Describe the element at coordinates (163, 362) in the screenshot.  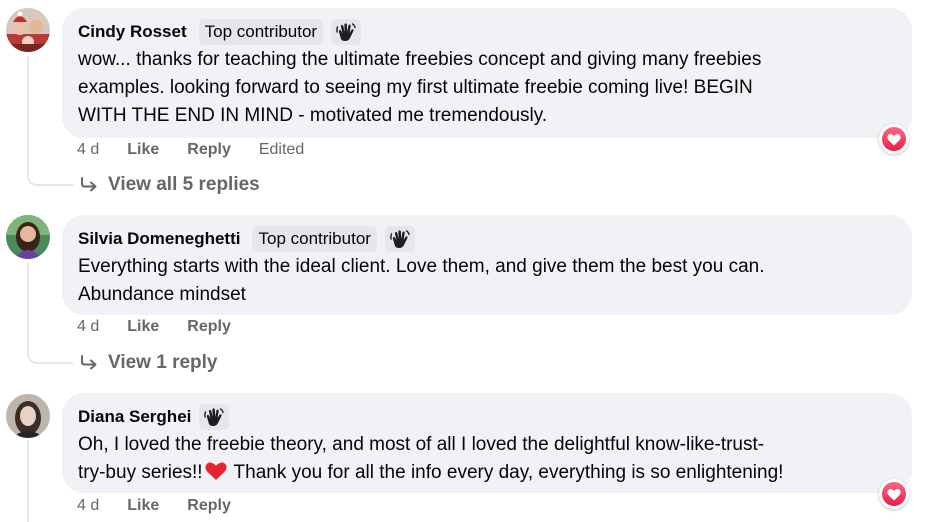
I see `view-replies-label: View 1 reply` at that location.